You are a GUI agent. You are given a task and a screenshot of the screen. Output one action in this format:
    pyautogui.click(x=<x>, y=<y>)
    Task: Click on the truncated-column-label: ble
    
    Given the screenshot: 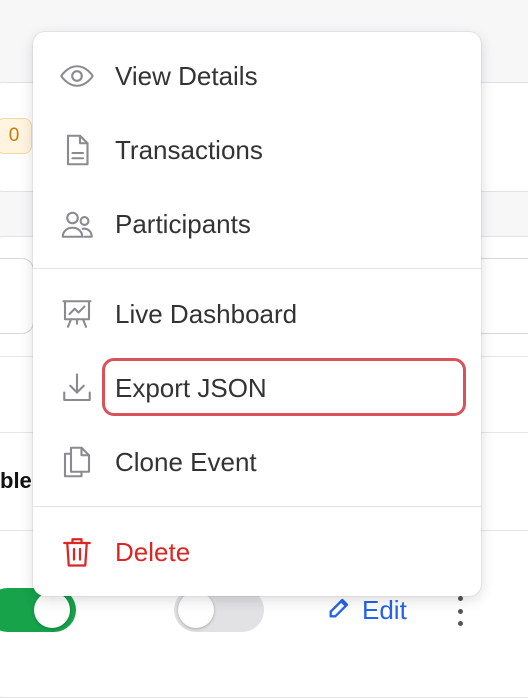 What is the action you would take?
    pyautogui.click(x=16, y=480)
    